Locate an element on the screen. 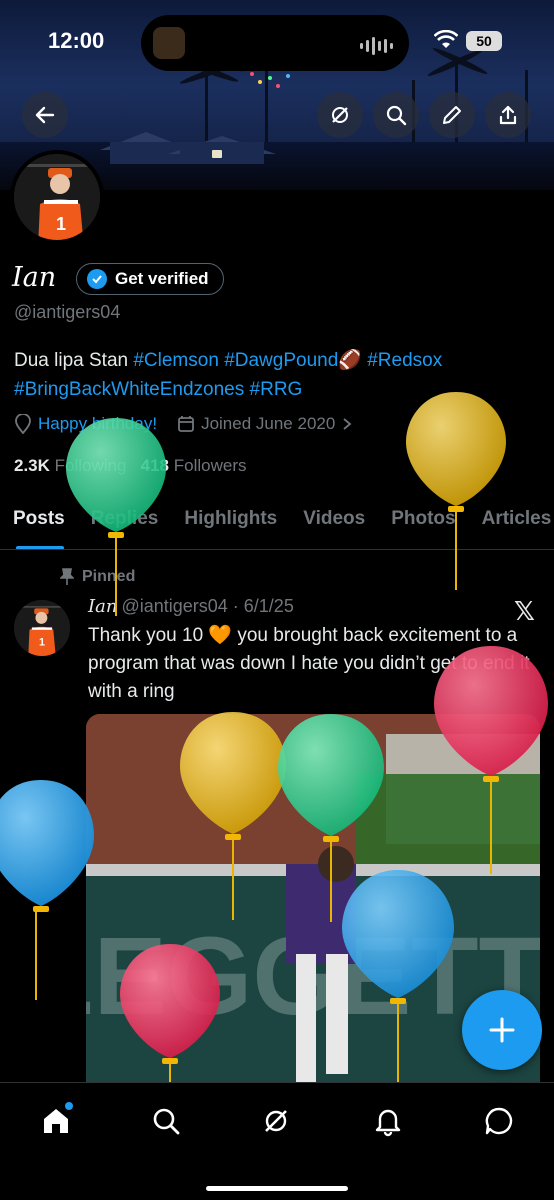  bottom-navigation is located at coordinates (277, 1141).